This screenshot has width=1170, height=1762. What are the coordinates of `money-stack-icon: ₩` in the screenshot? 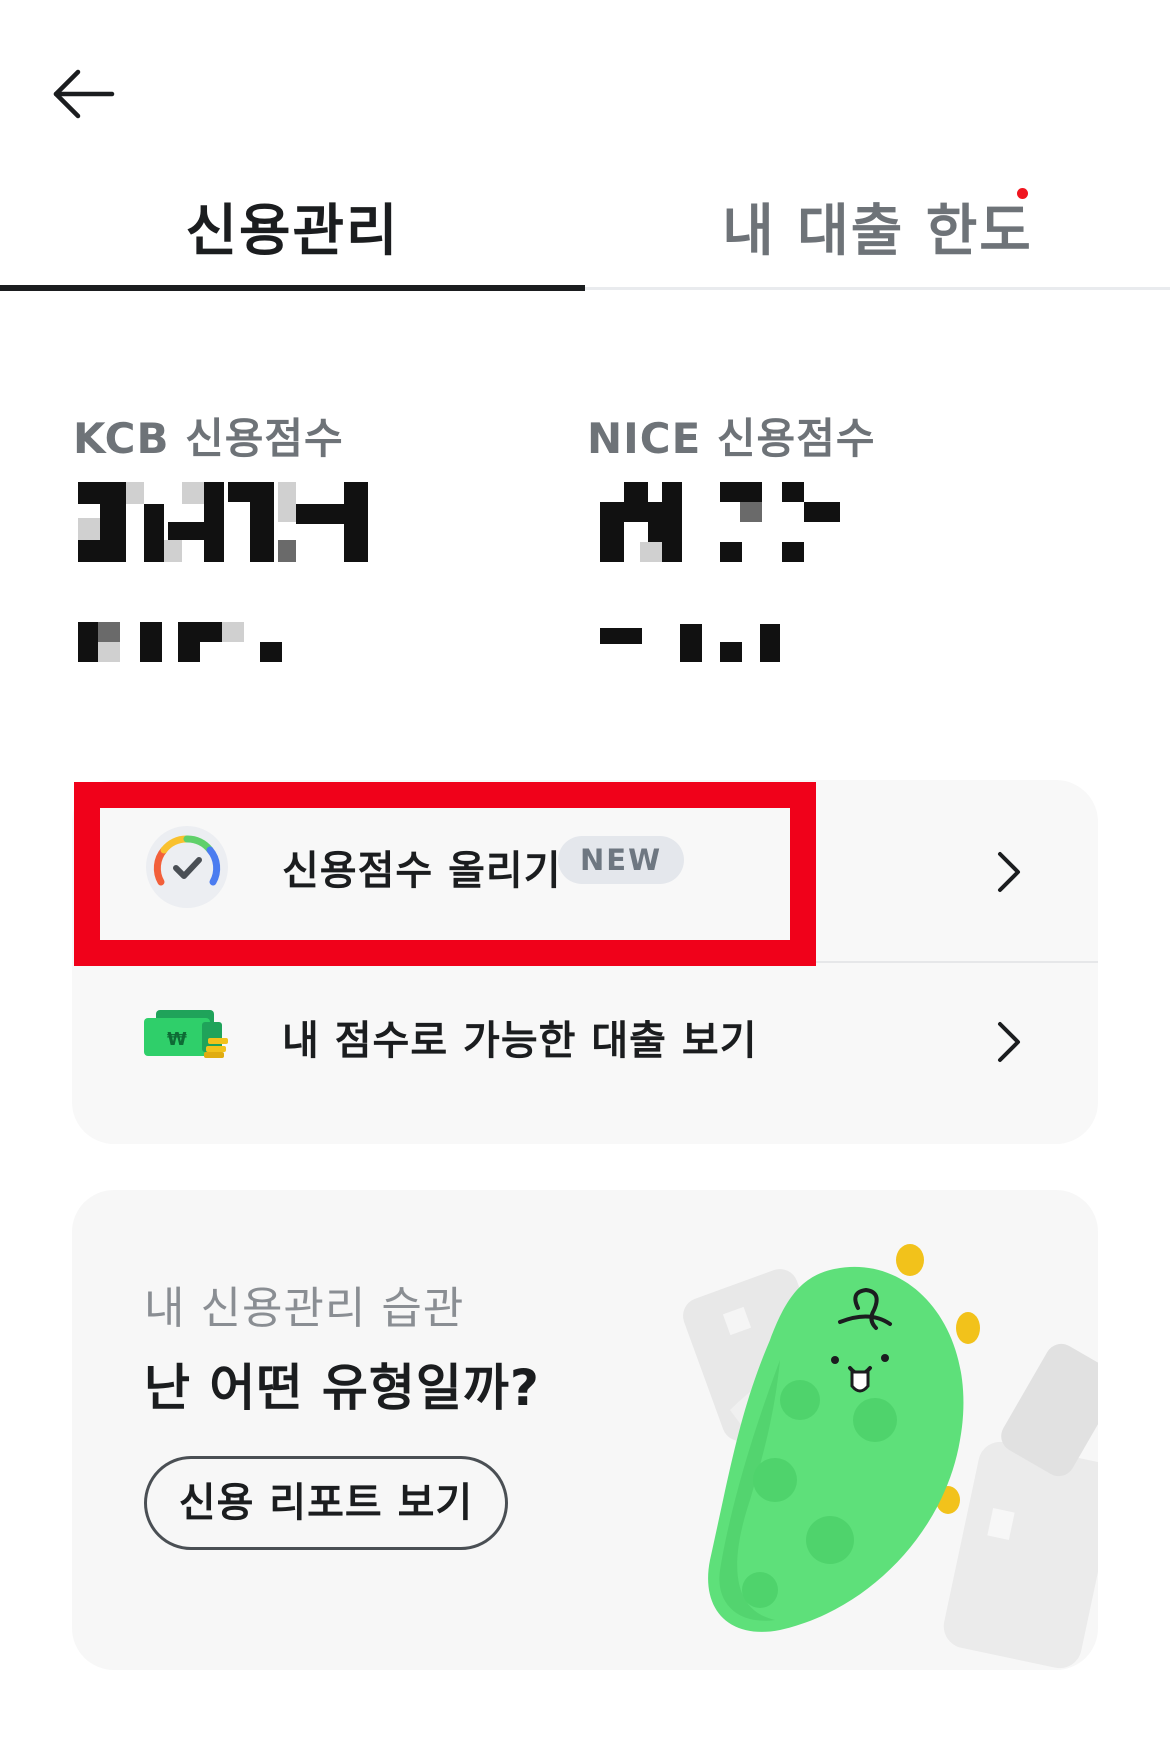 It's located at (186, 1034).